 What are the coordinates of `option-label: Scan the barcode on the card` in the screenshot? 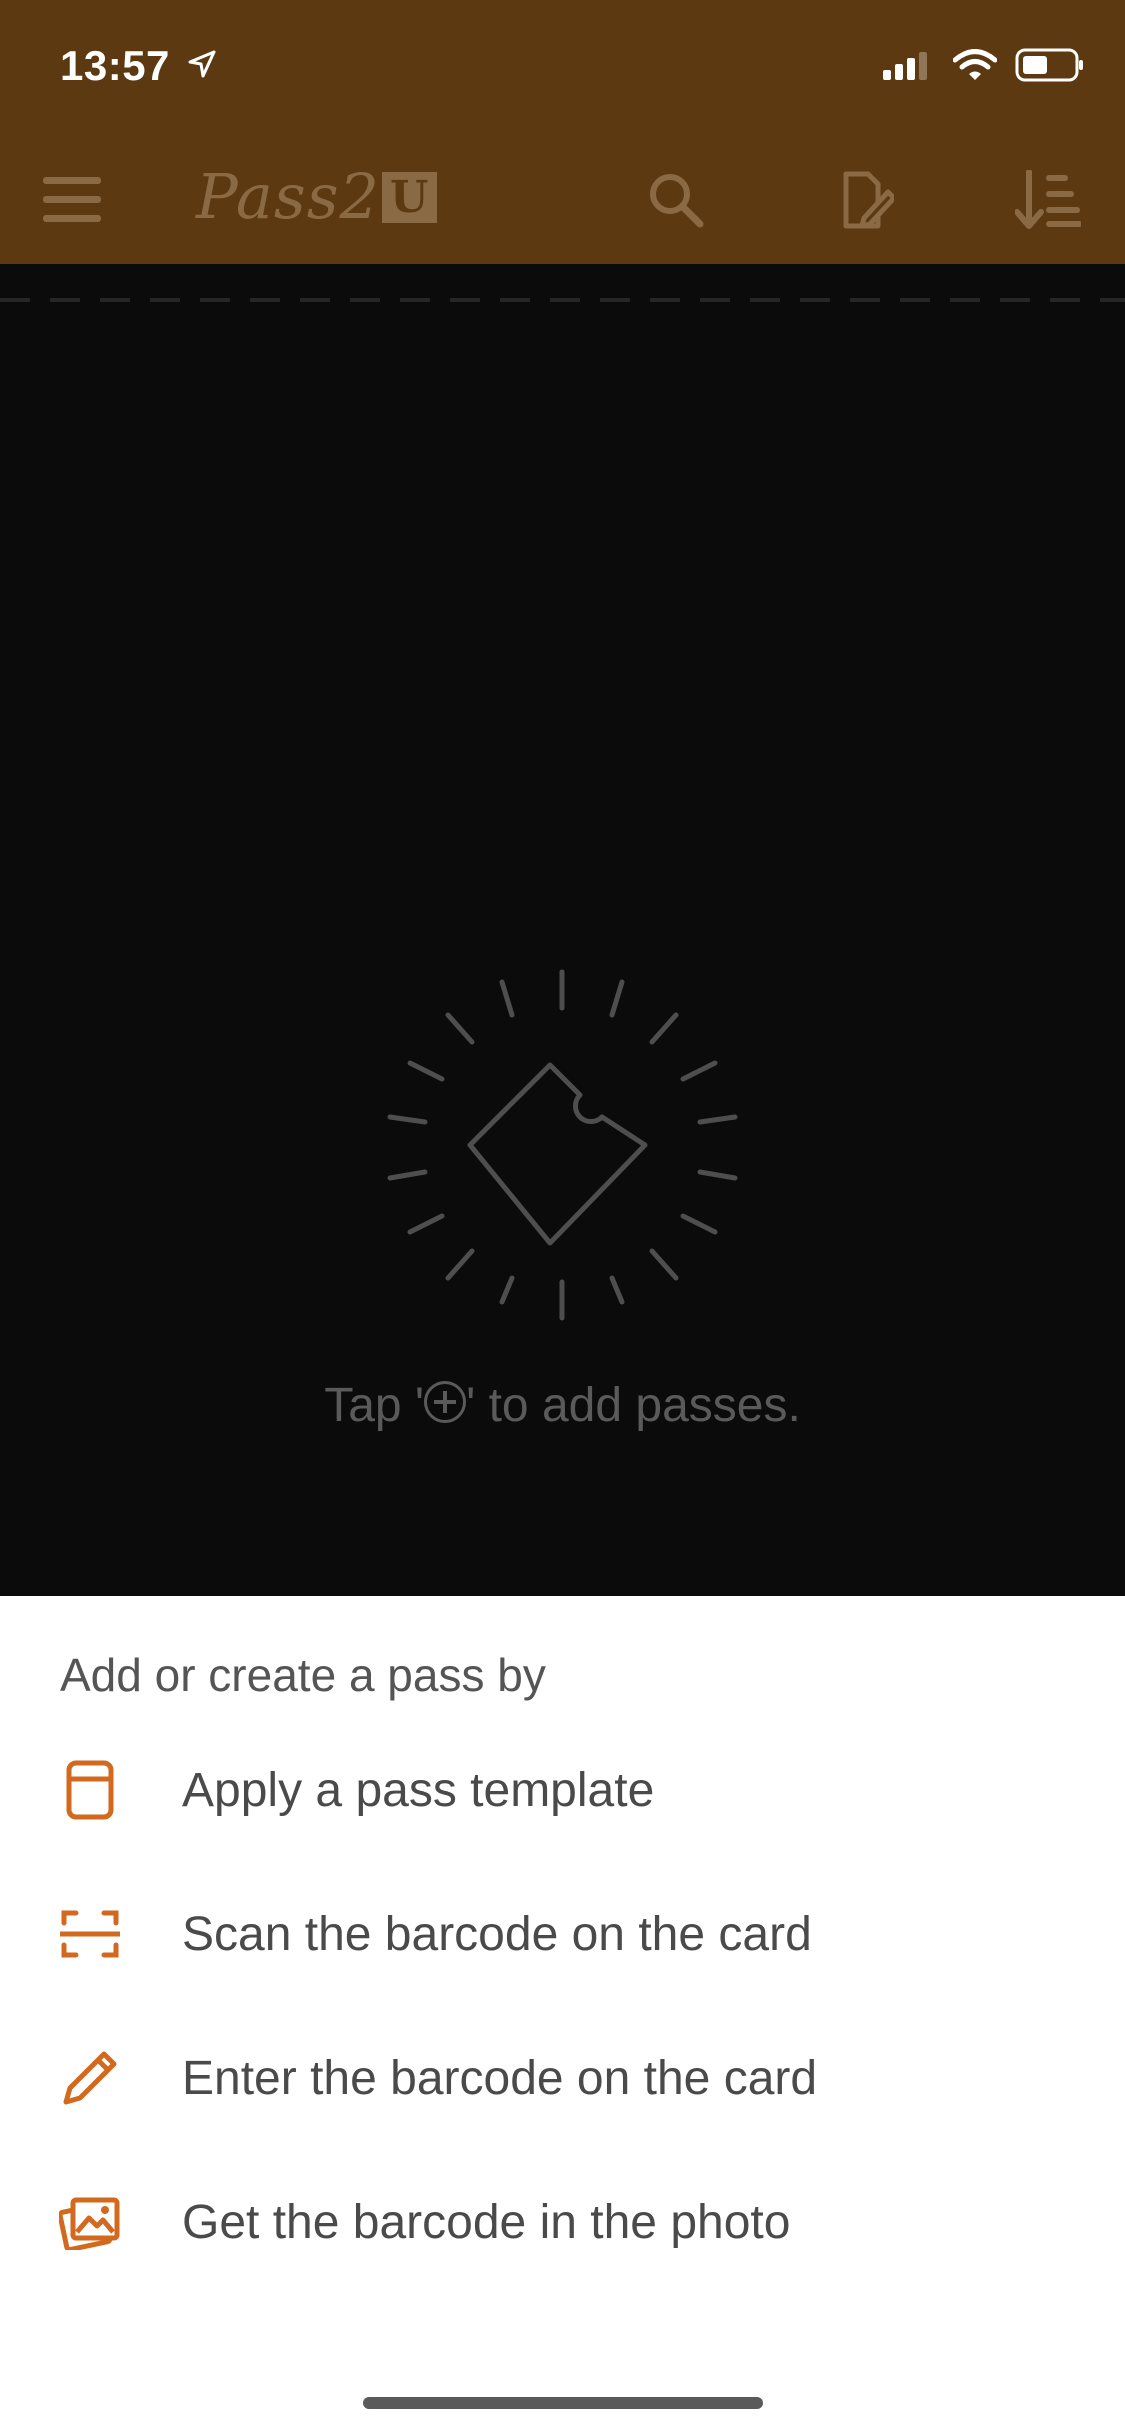 It's located at (497, 1934).